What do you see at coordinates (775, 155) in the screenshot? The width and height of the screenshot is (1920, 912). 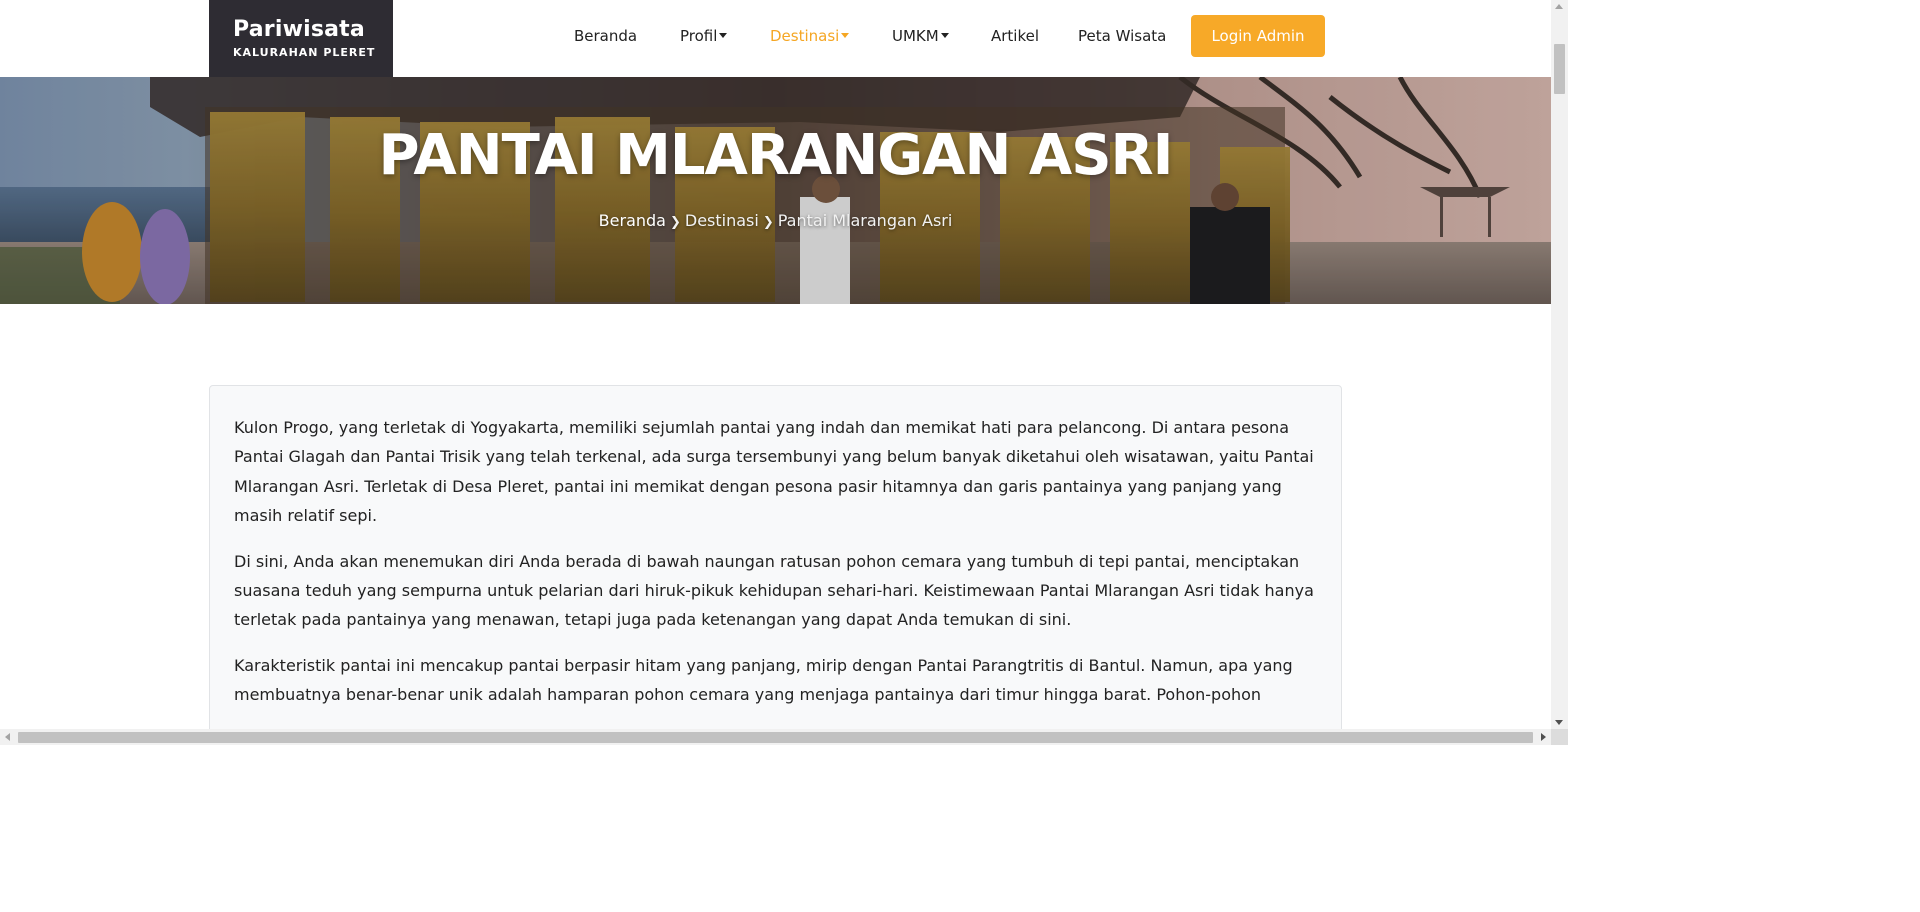 I see `page-title: PANTAI MLARANGAN ASRI` at bounding box center [775, 155].